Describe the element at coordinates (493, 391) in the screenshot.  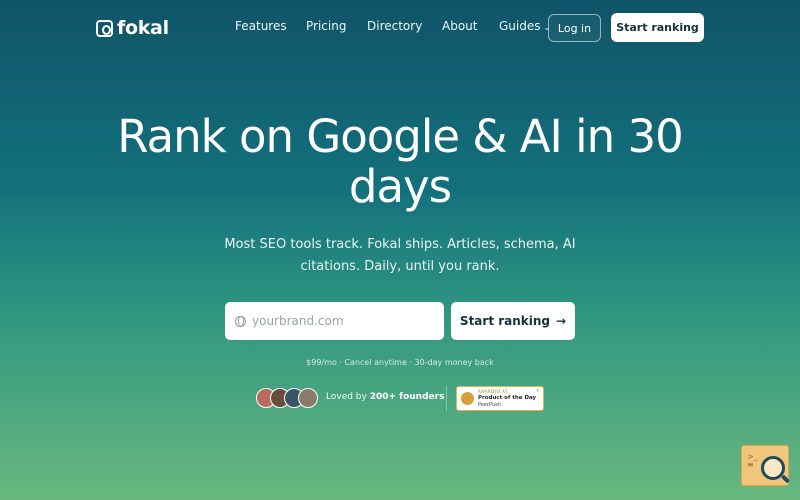
I see `badge-awarded-label: AWARDED AT` at that location.